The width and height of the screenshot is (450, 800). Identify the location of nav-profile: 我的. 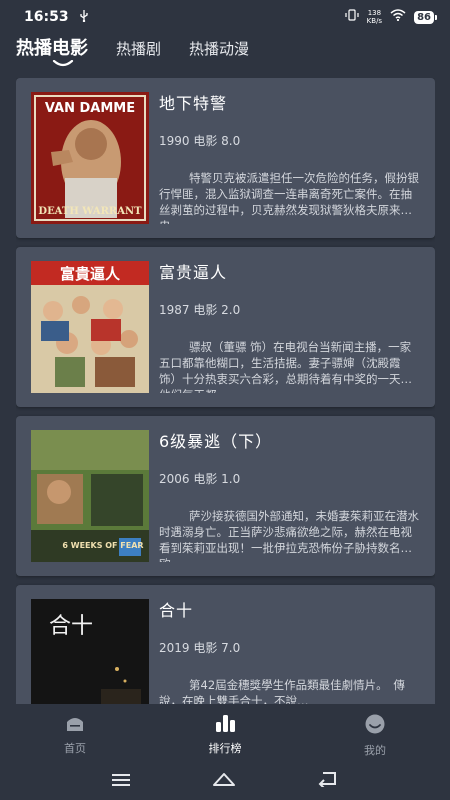
(375, 733).